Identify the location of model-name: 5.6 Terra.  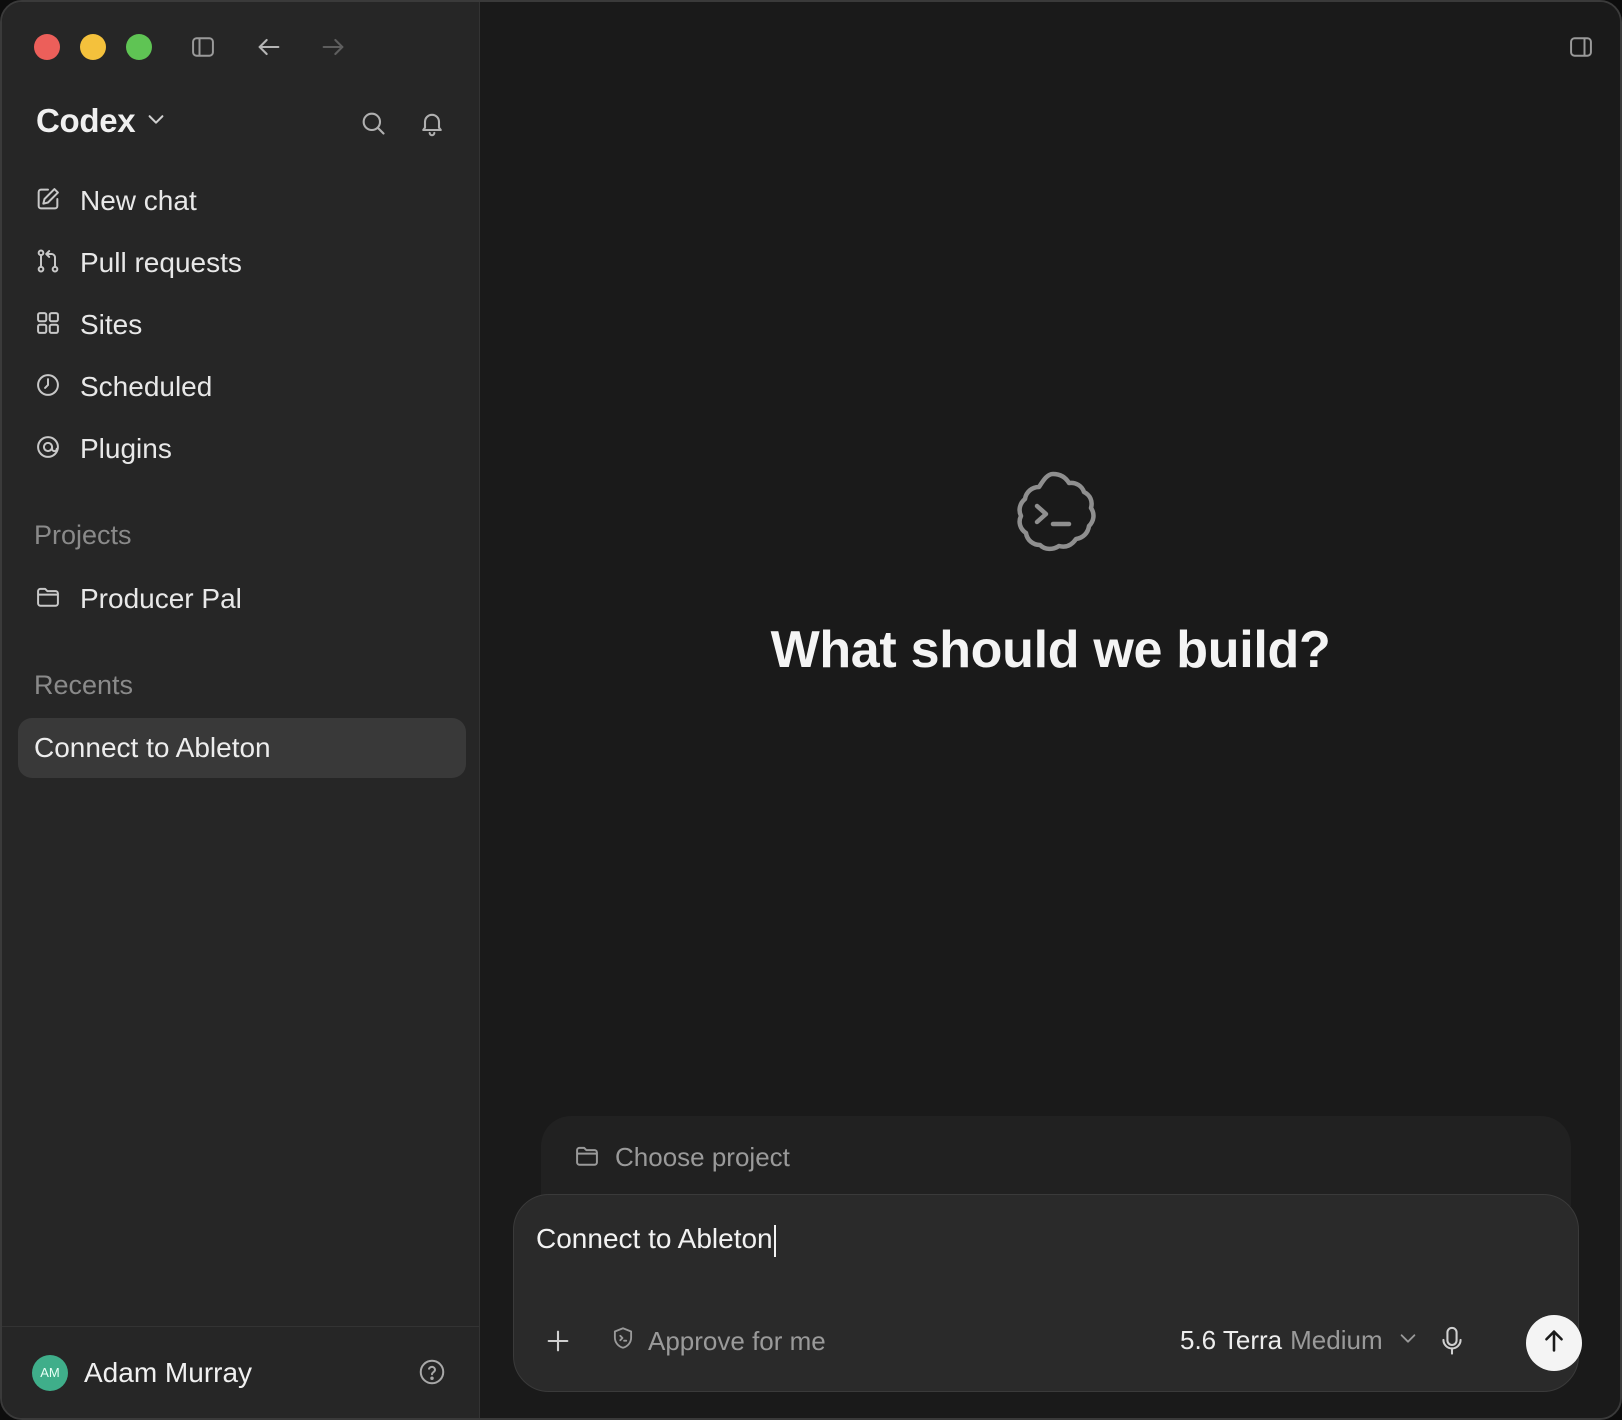
(1231, 1340).